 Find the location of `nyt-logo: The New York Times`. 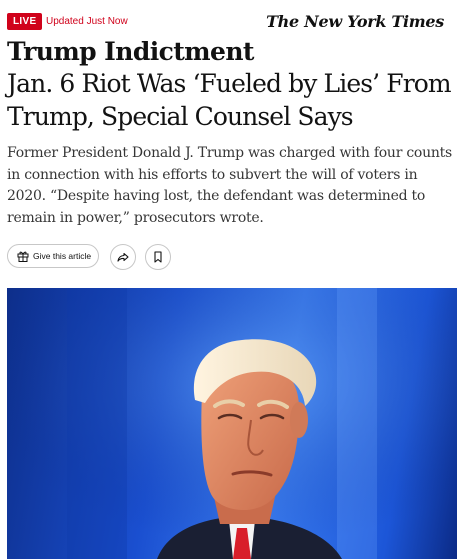

nyt-logo: The New York Times is located at coordinates (355, 22).